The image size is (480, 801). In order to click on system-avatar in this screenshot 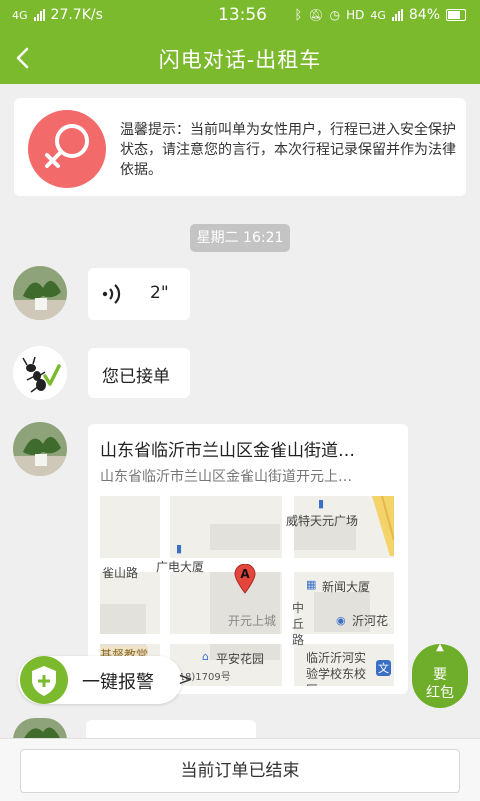, I will do `click(40, 373)`.